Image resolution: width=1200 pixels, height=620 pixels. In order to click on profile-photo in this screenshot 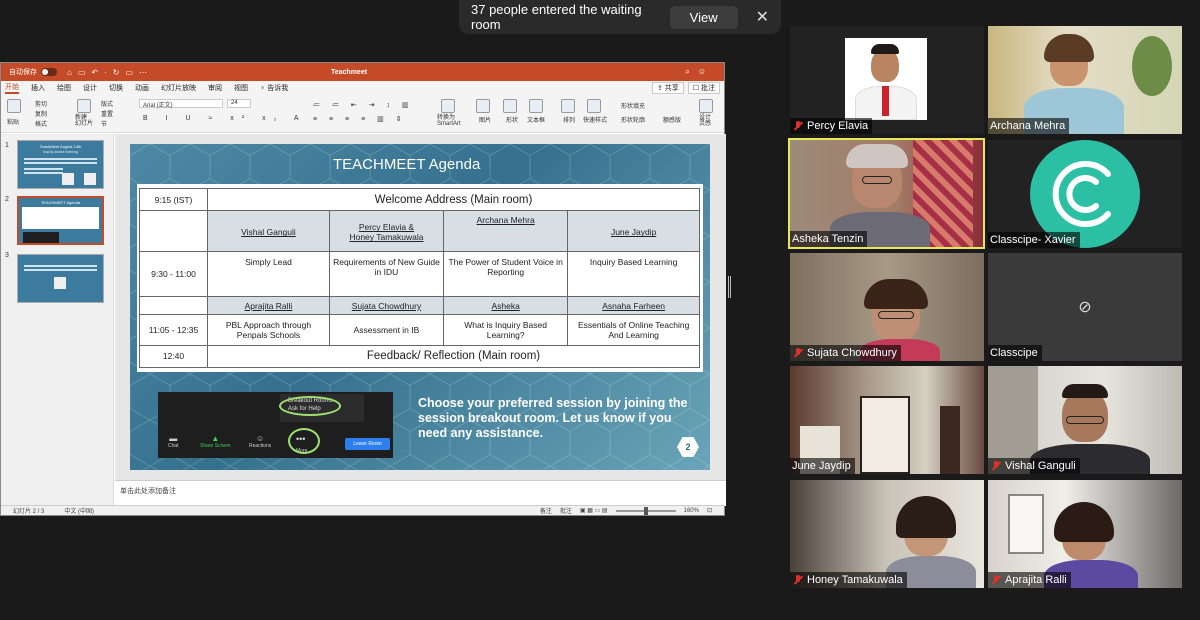, I will do `click(886, 79)`.